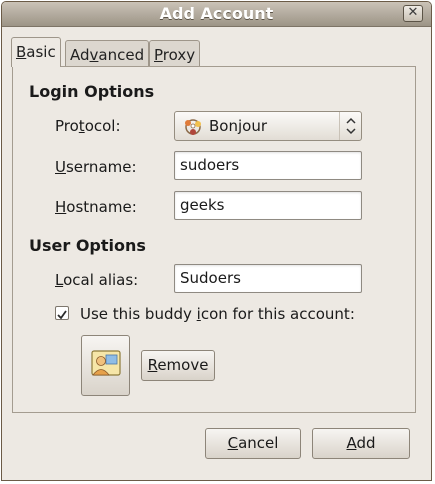 This screenshot has width=435, height=484. I want to click on add-button: Add, so click(361, 443).